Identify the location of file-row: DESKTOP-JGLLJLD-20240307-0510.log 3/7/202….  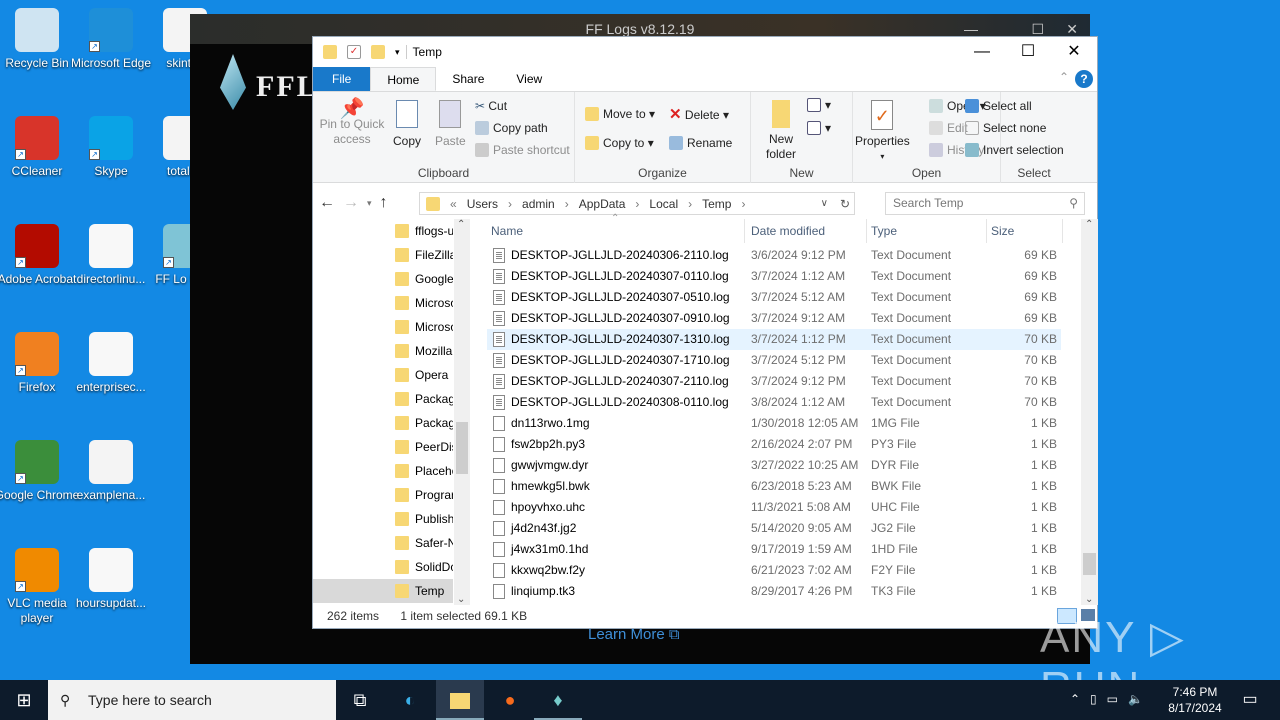
(774, 297).